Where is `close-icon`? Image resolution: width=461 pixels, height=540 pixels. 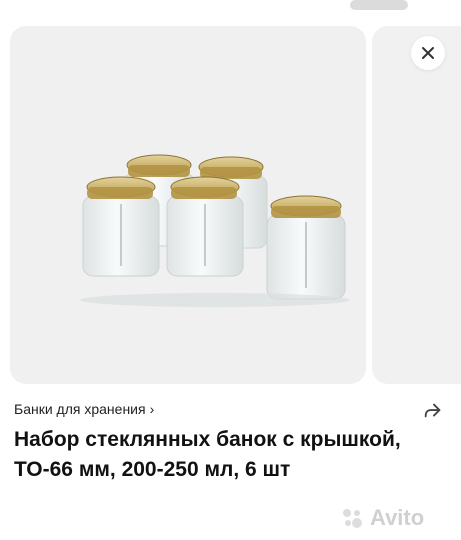 close-icon is located at coordinates (428, 53).